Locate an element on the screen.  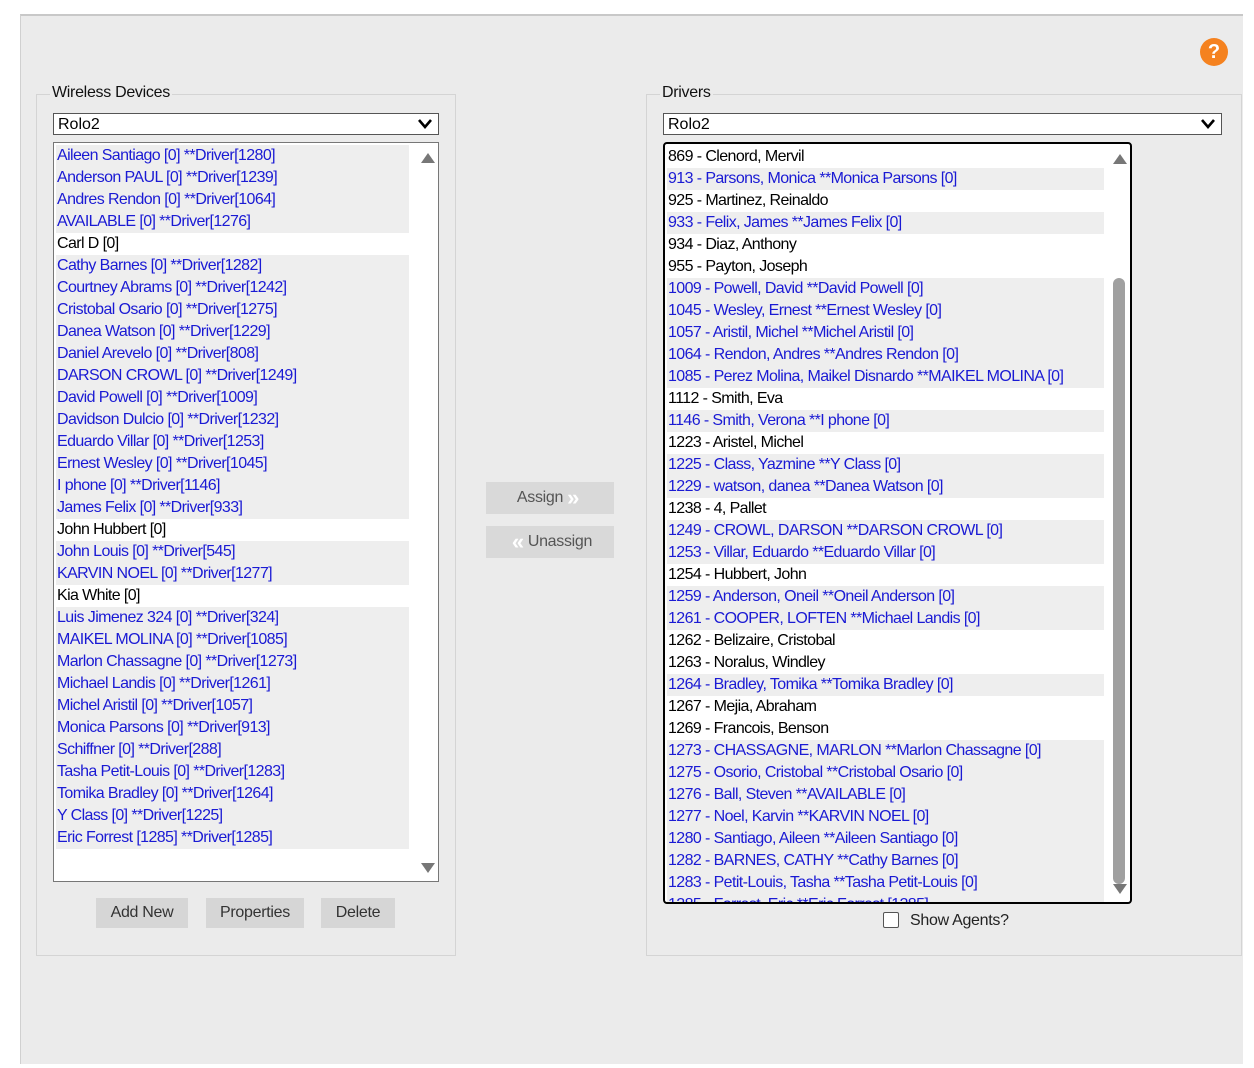
list-item: 1262 - Belizaire, Cristobal is located at coordinates (885, 641).